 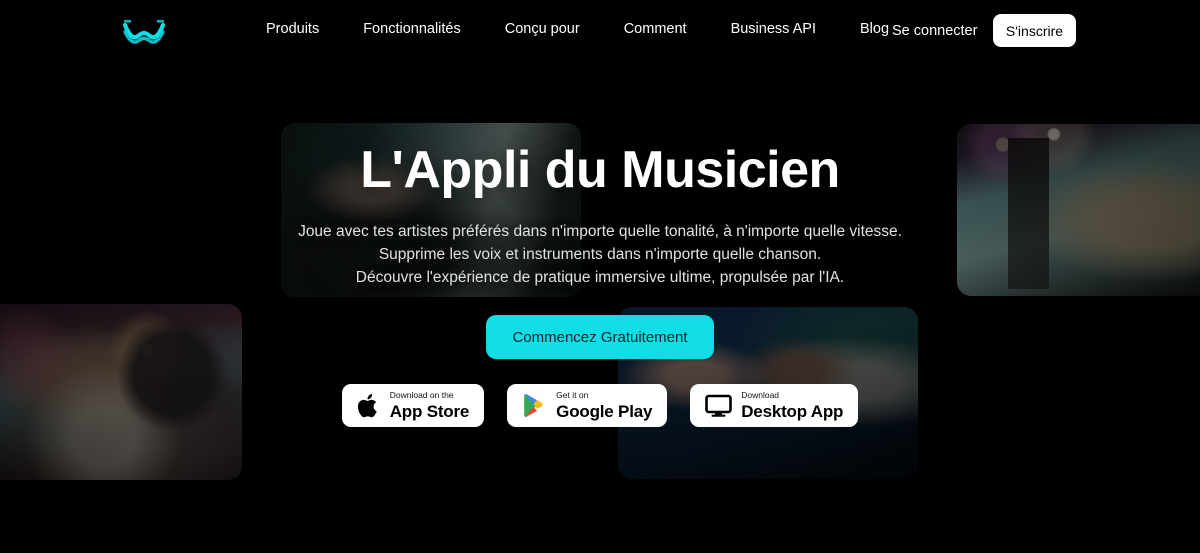 What do you see at coordinates (572, 395) in the screenshot?
I see `badge-google-play-small: Get it on` at bounding box center [572, 395].